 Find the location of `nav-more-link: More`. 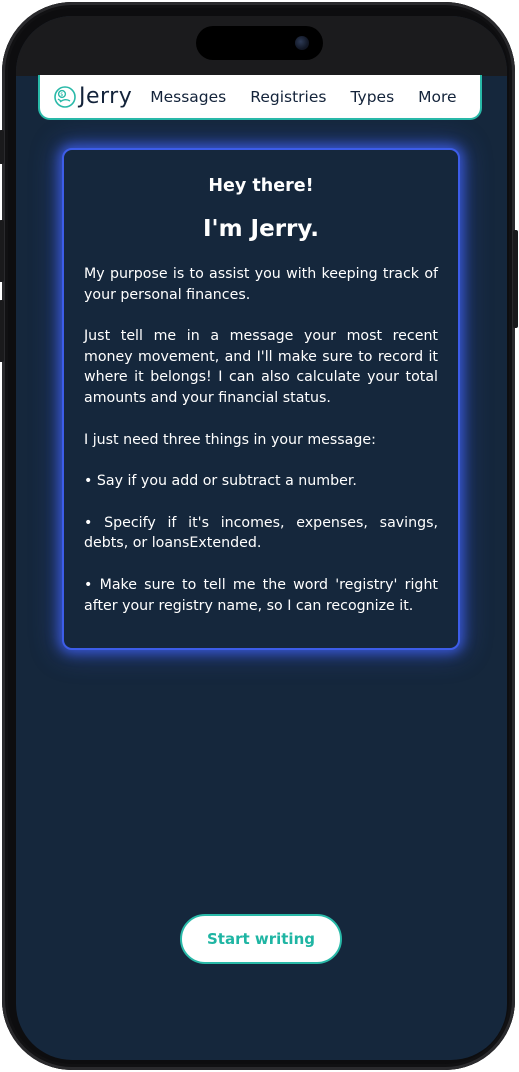

nav-more-link: More is located at coordinates (437, 97).